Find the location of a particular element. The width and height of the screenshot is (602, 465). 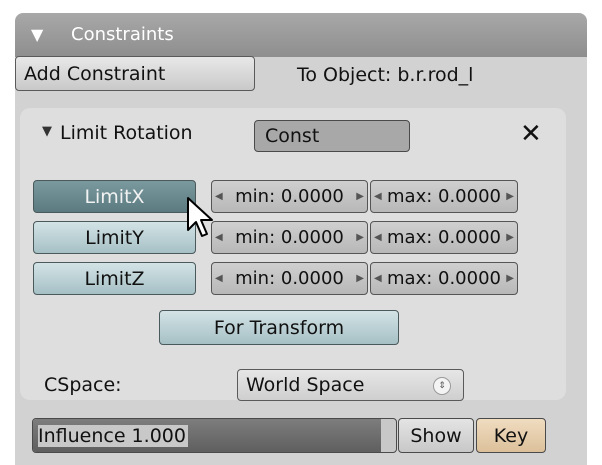

panel-title: Constraints is located at coordinates (122, 34).